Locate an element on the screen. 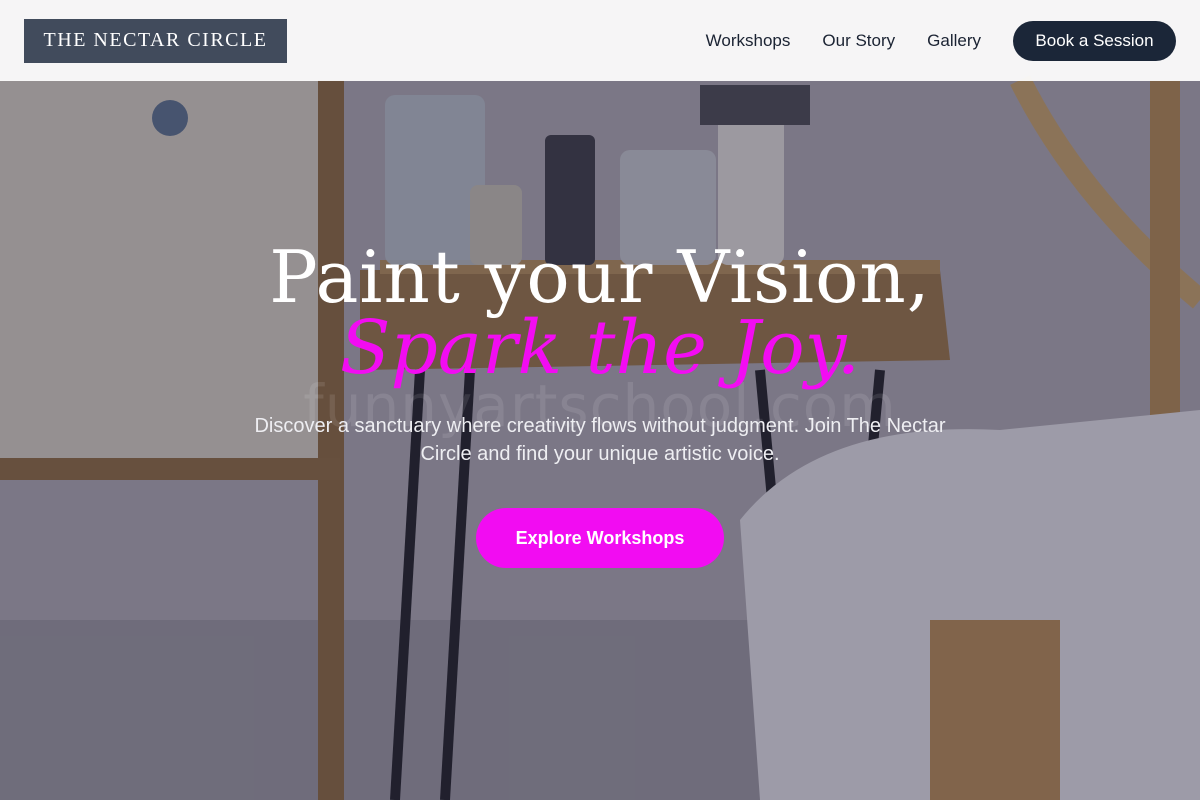 Image resolution: width=1200 pixels, height=800 pixels. site-logo: THE NECTAR CIRCLE is located at coordinates (155, 40).